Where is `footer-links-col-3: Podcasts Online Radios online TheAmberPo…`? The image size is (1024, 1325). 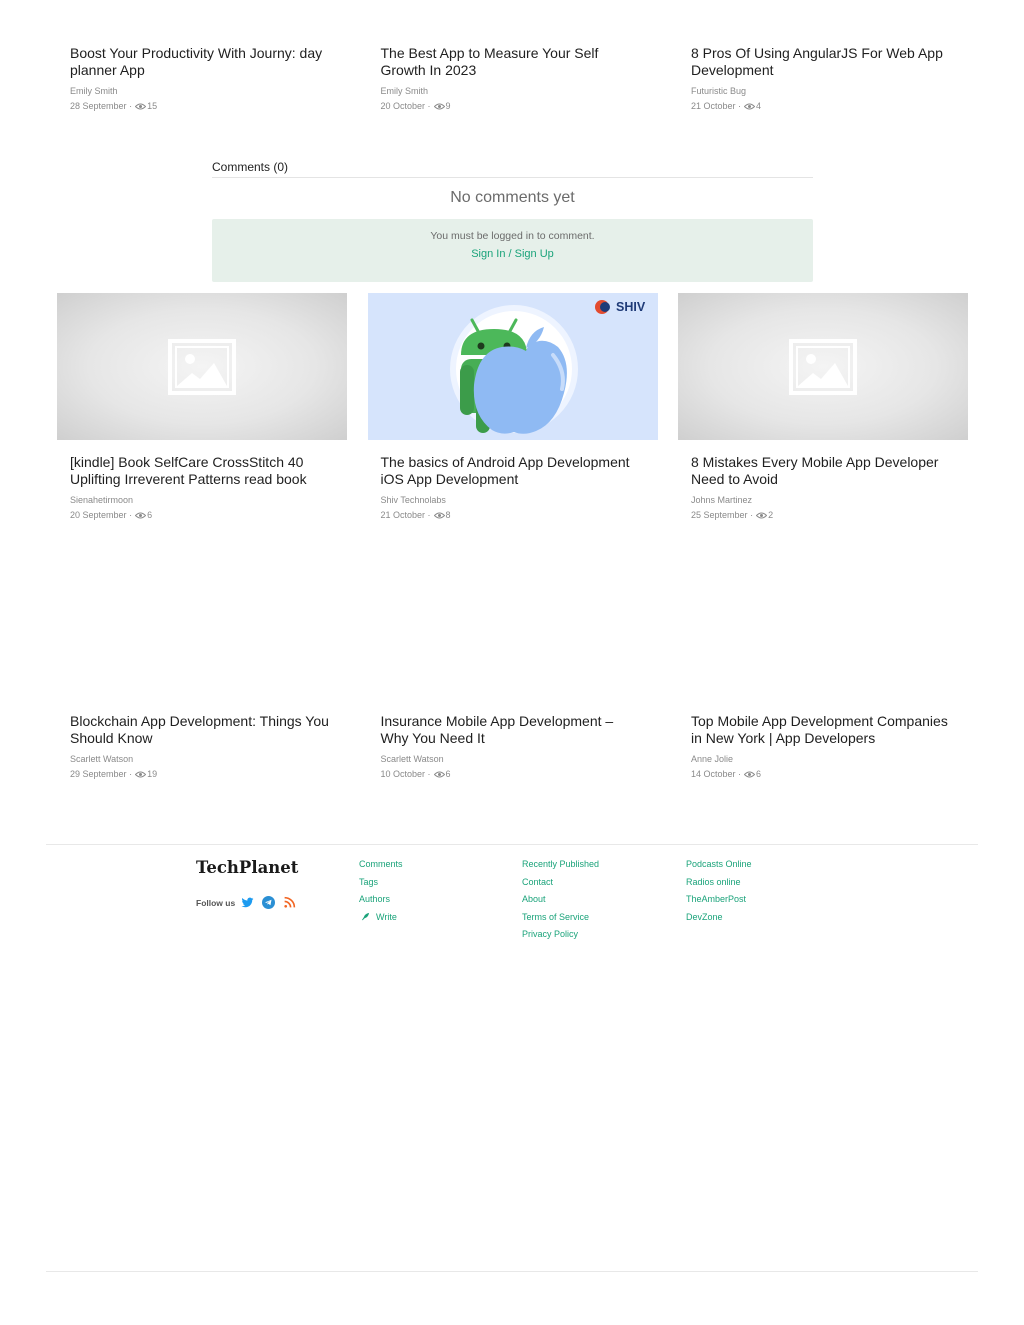 footer-links-col-3: Podcasts Online Radios online TheAmberPo… is located at coordinates (719, 891).